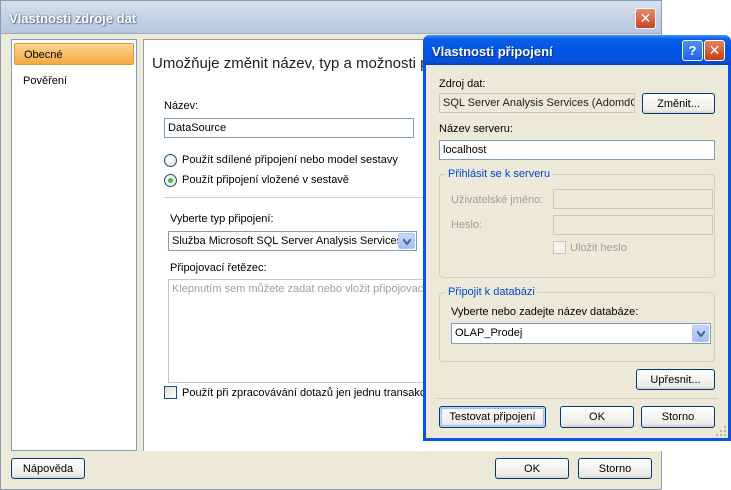 The height and width of the screenshot is (490, 731). Describe the element at coordinates (331, 17) in the screenshot. I see `outer-title-bar: Vlastnosti zdroje dat ✕` at that location.